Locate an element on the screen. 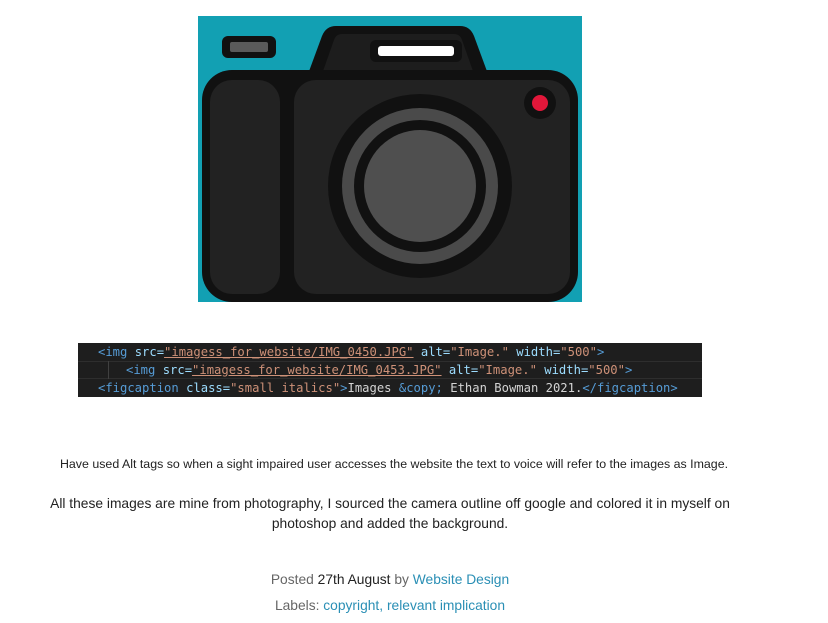  label-link-relevant-implication: relevant implication is located at coordinates (446, 605).